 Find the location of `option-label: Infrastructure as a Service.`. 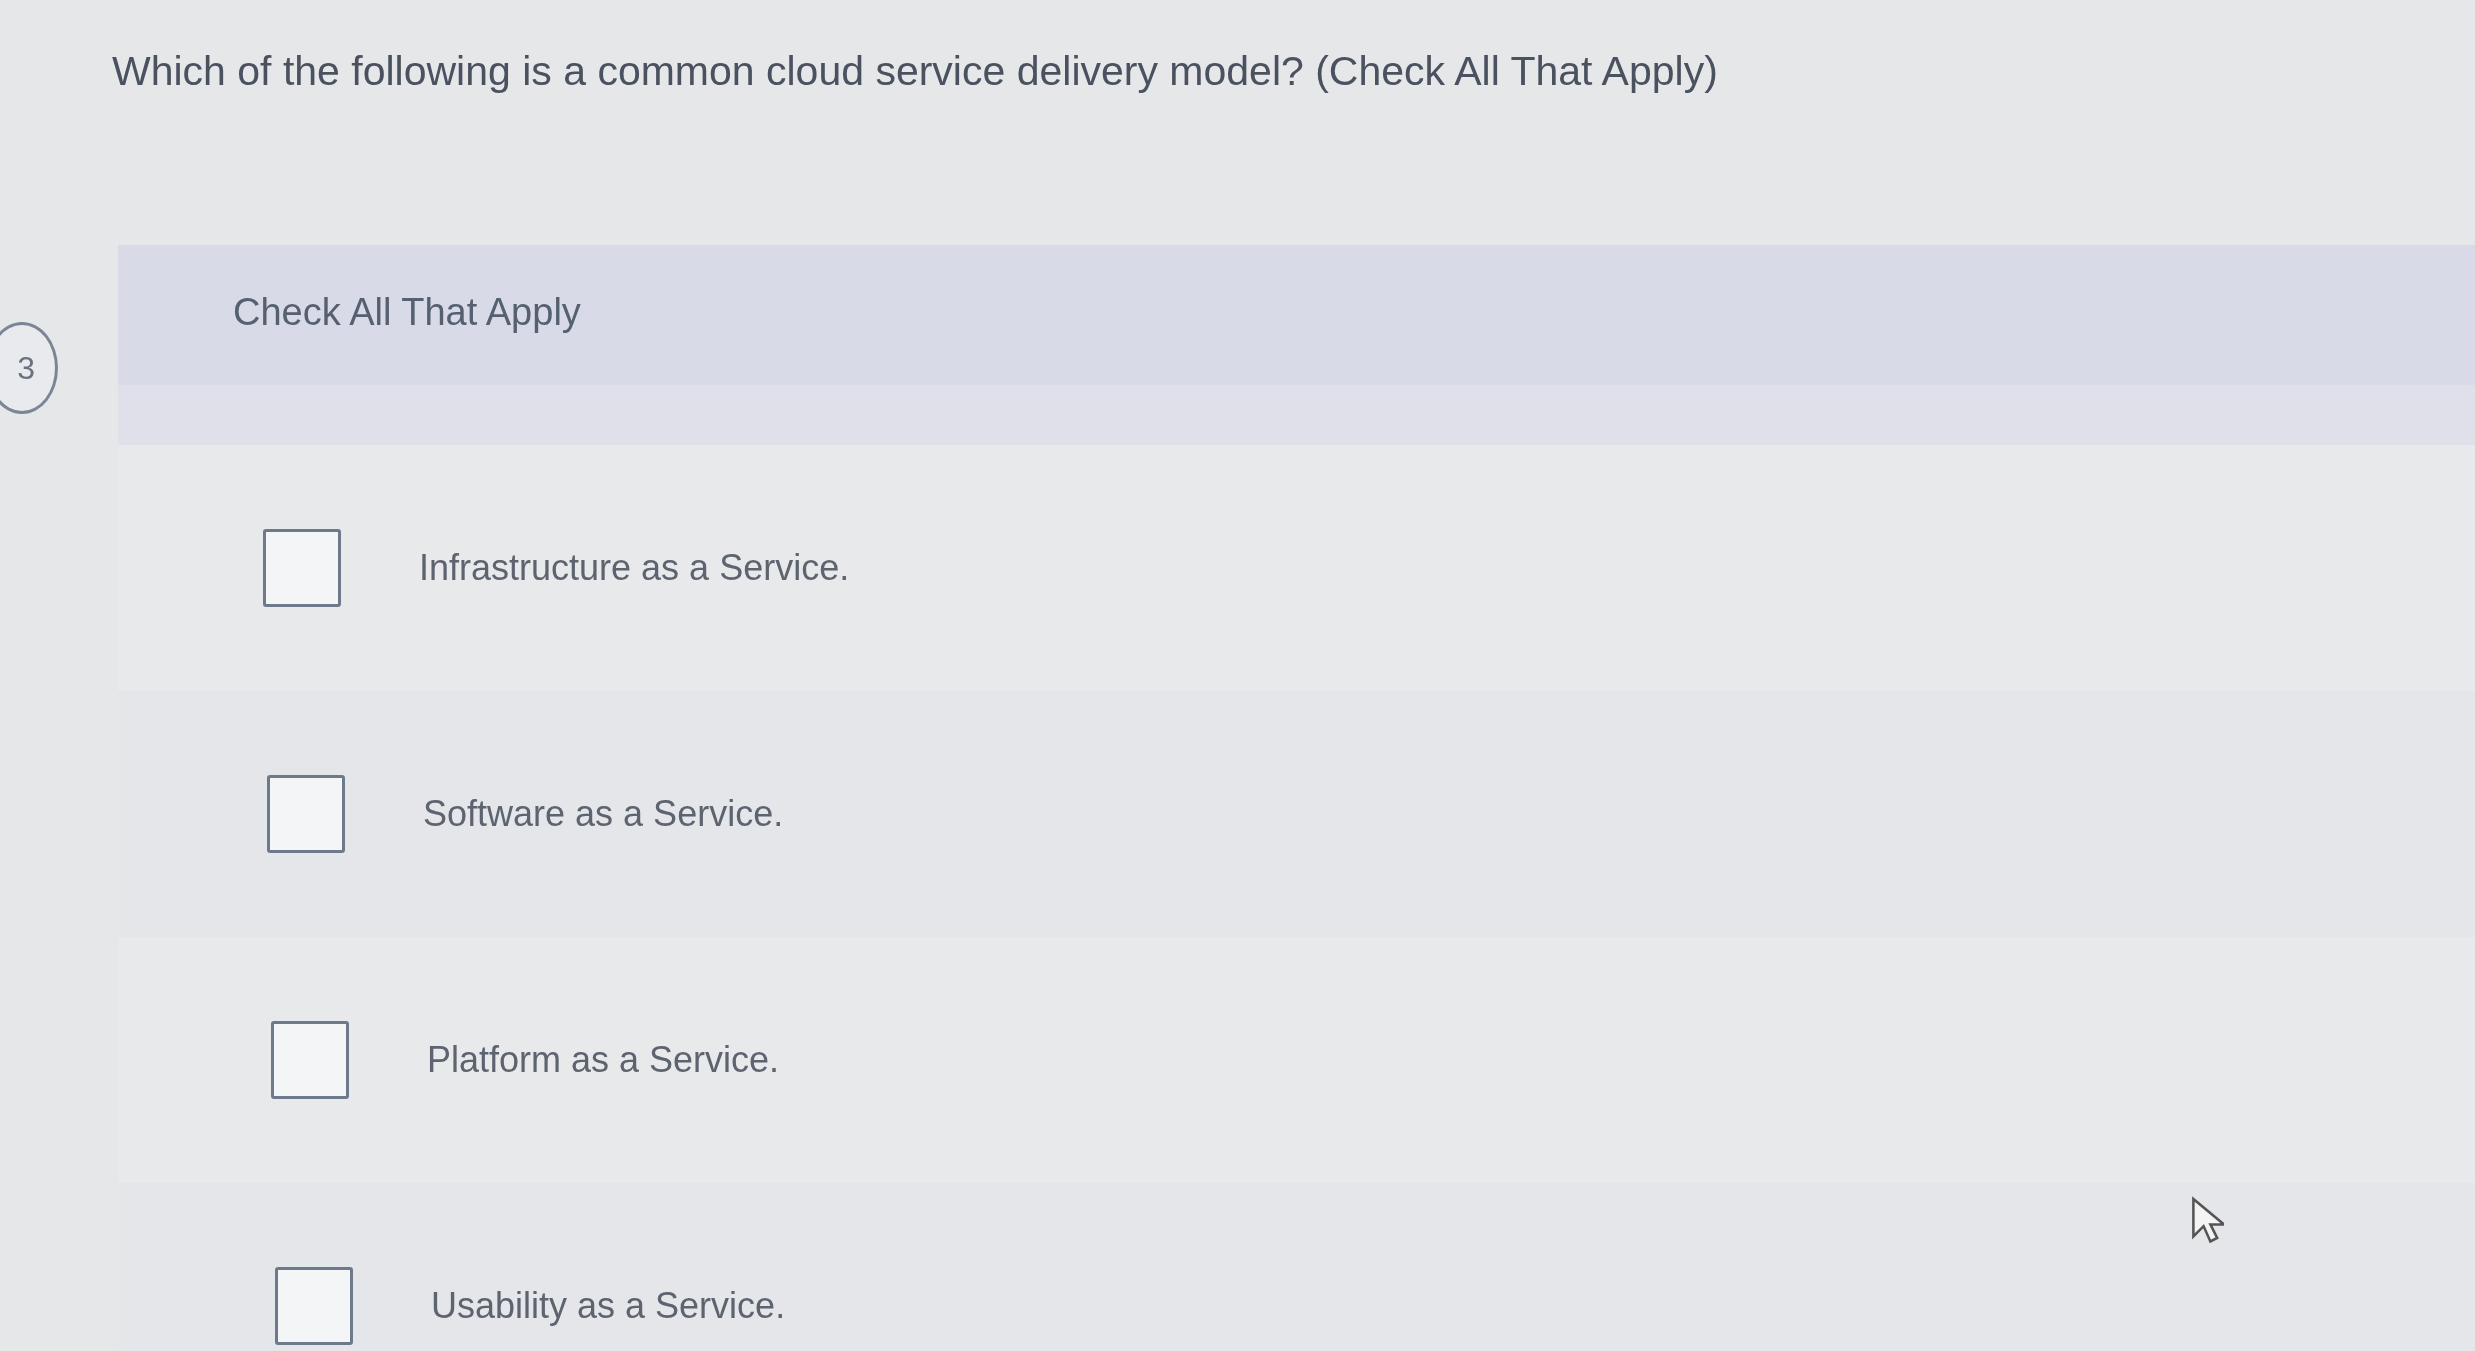

option-label: Infrastructure as a Service. is located at coordinates (634, 568).